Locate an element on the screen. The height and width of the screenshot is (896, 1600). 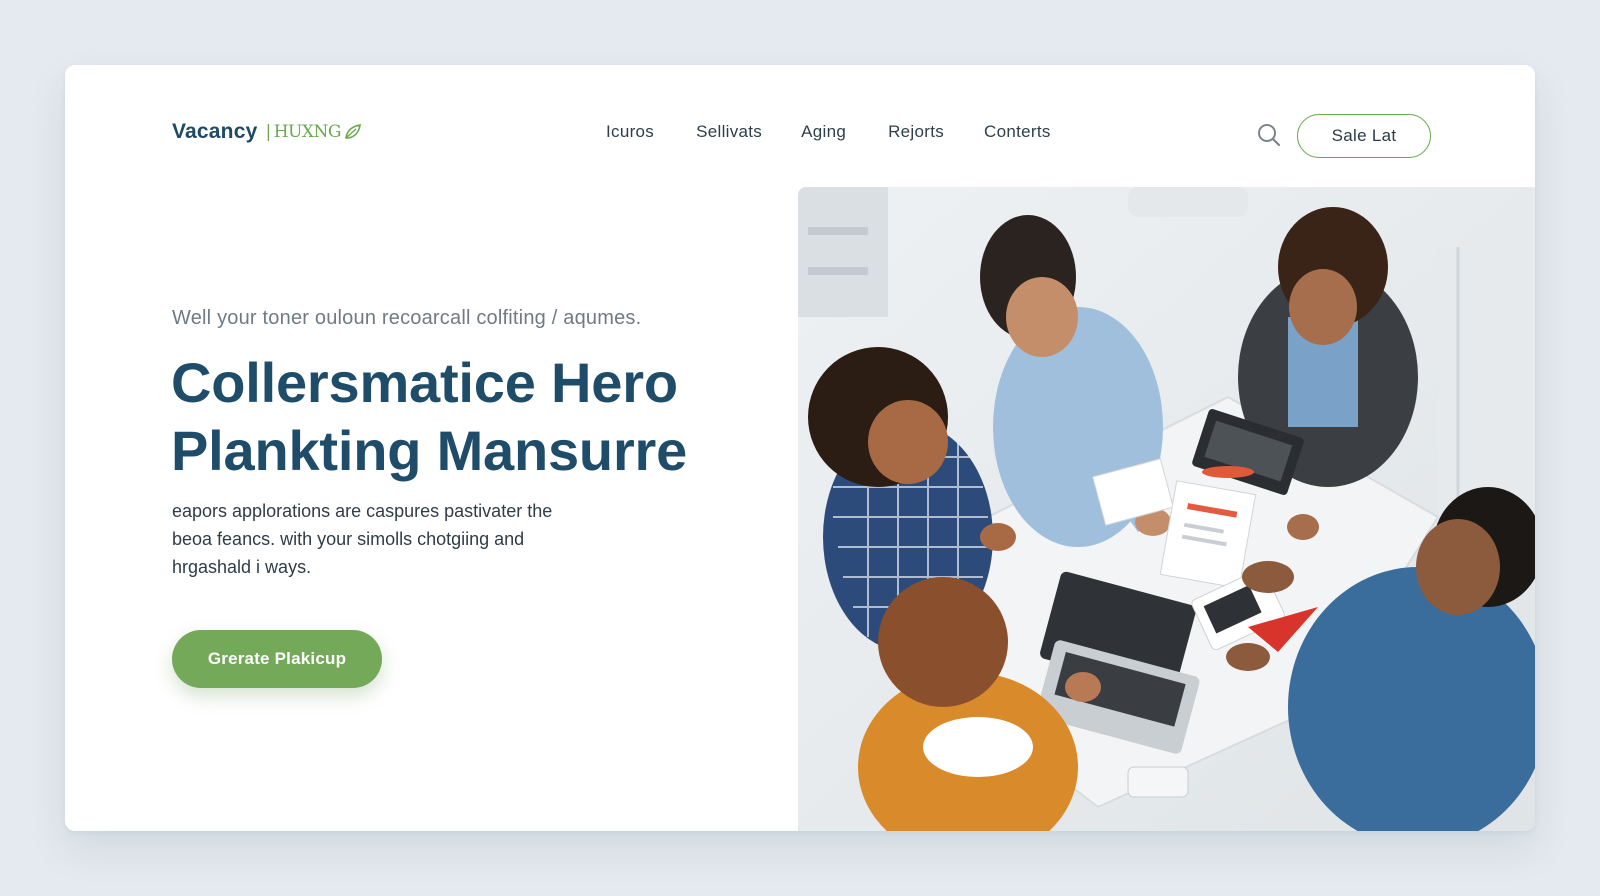
brand-mark: | HUXNG is located at coordinates (313, 132).